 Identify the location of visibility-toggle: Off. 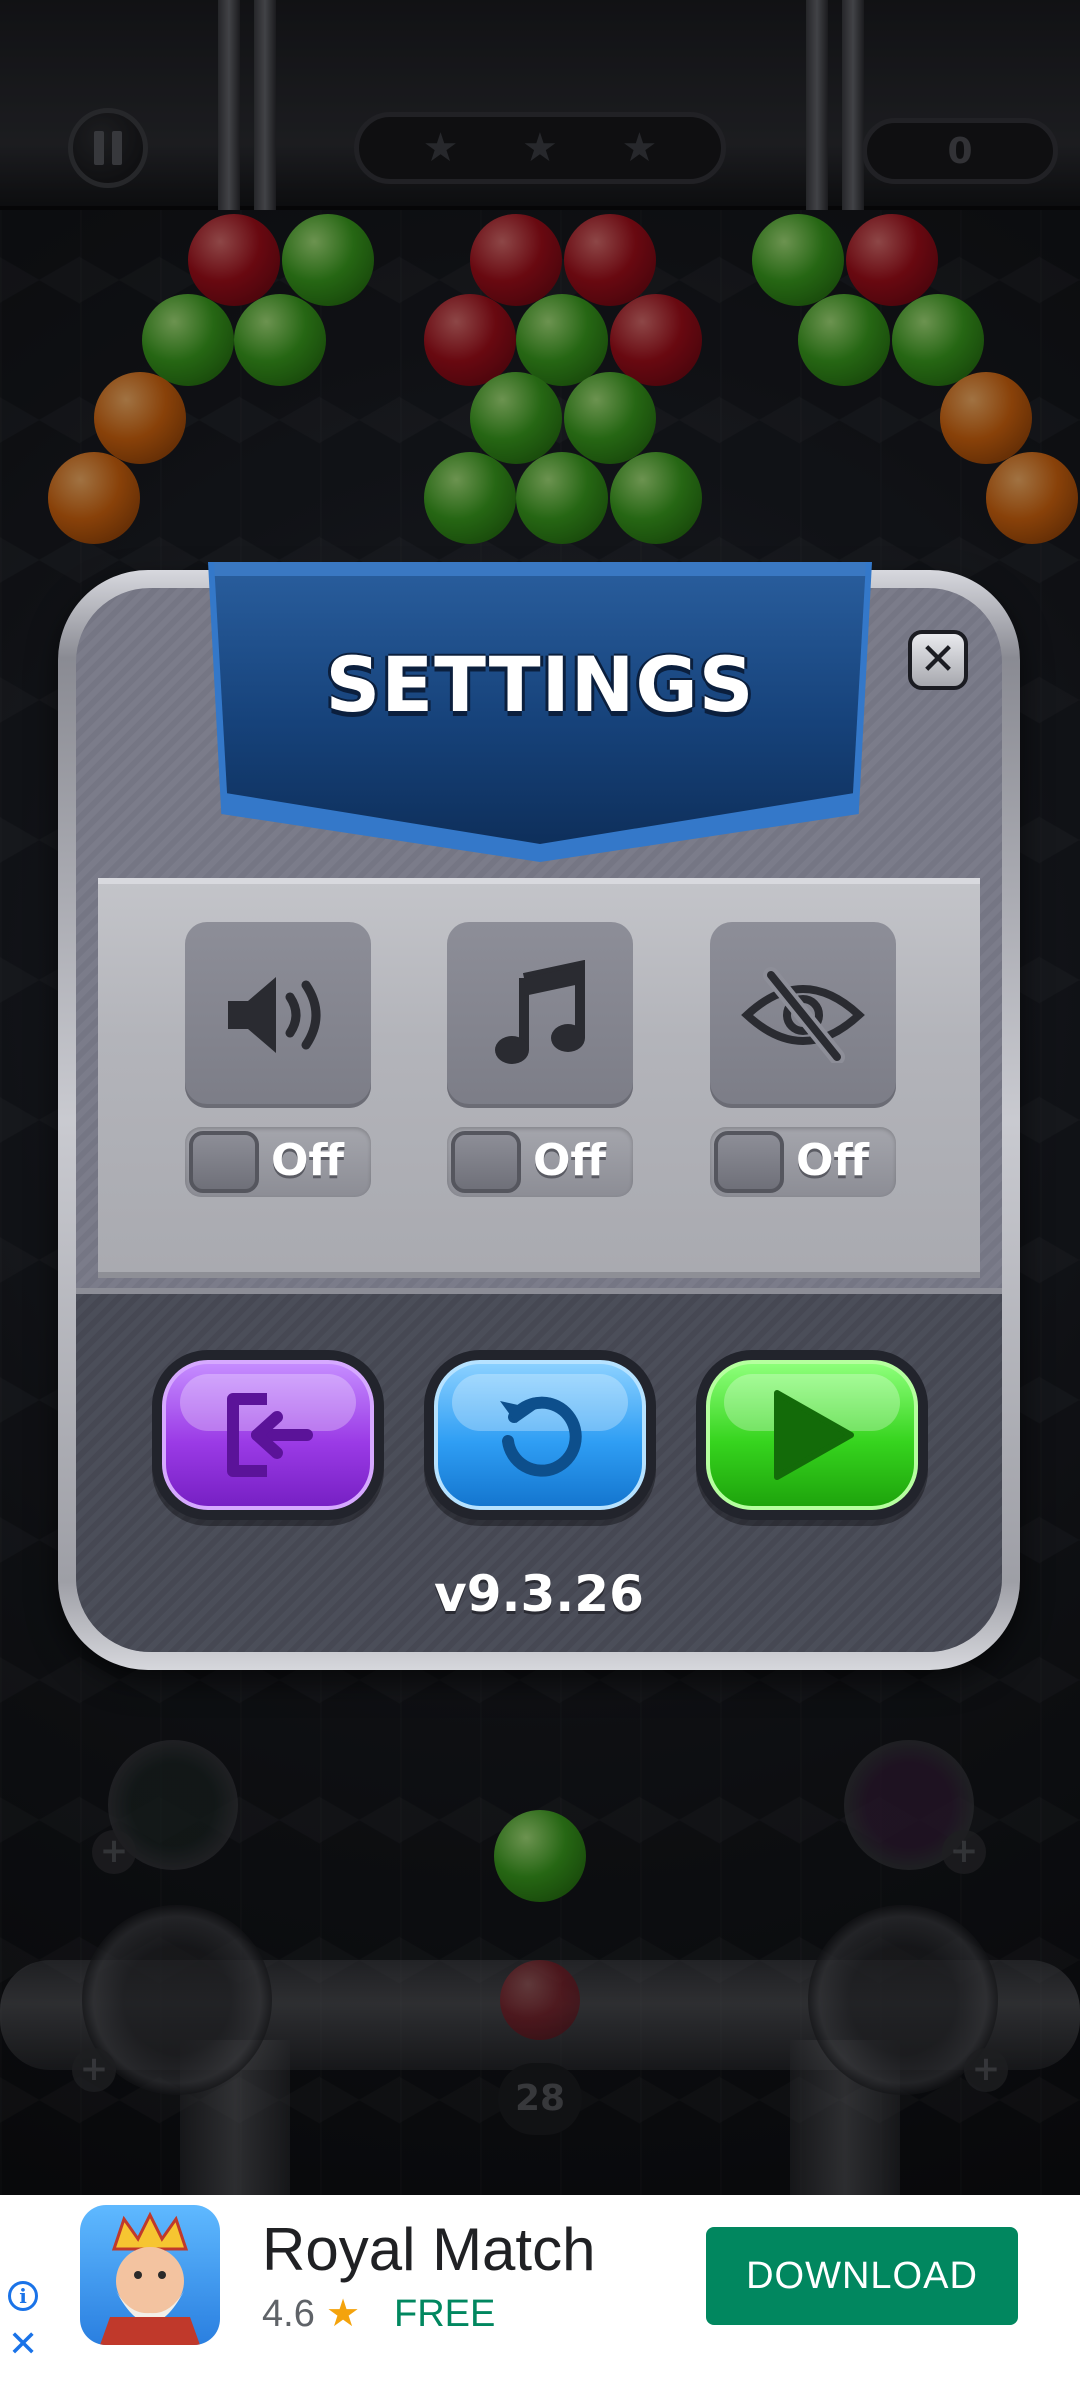
(803, 1162).